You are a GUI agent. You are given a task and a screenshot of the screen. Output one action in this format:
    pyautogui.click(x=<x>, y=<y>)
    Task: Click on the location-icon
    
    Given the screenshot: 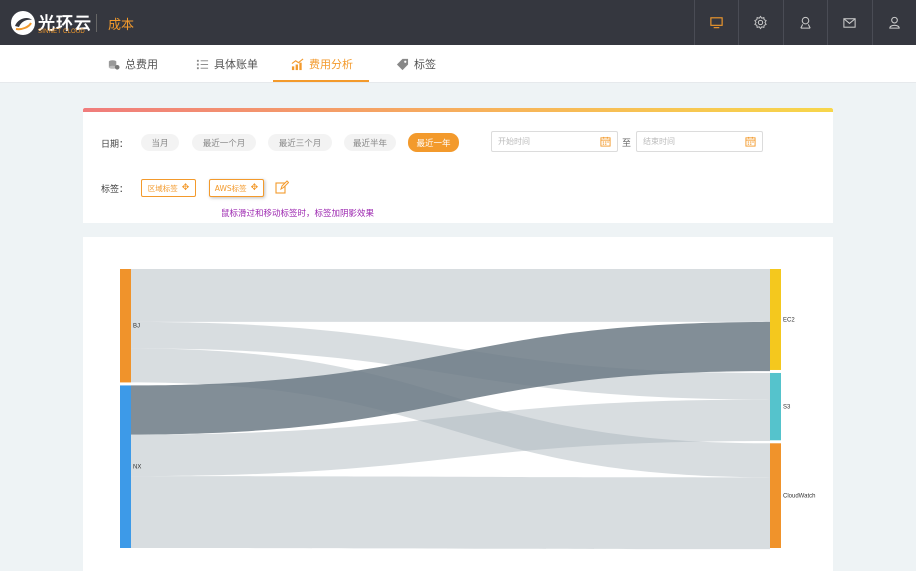 What is the action you would take?
    pyautogui.click(x=805, y=22)
    